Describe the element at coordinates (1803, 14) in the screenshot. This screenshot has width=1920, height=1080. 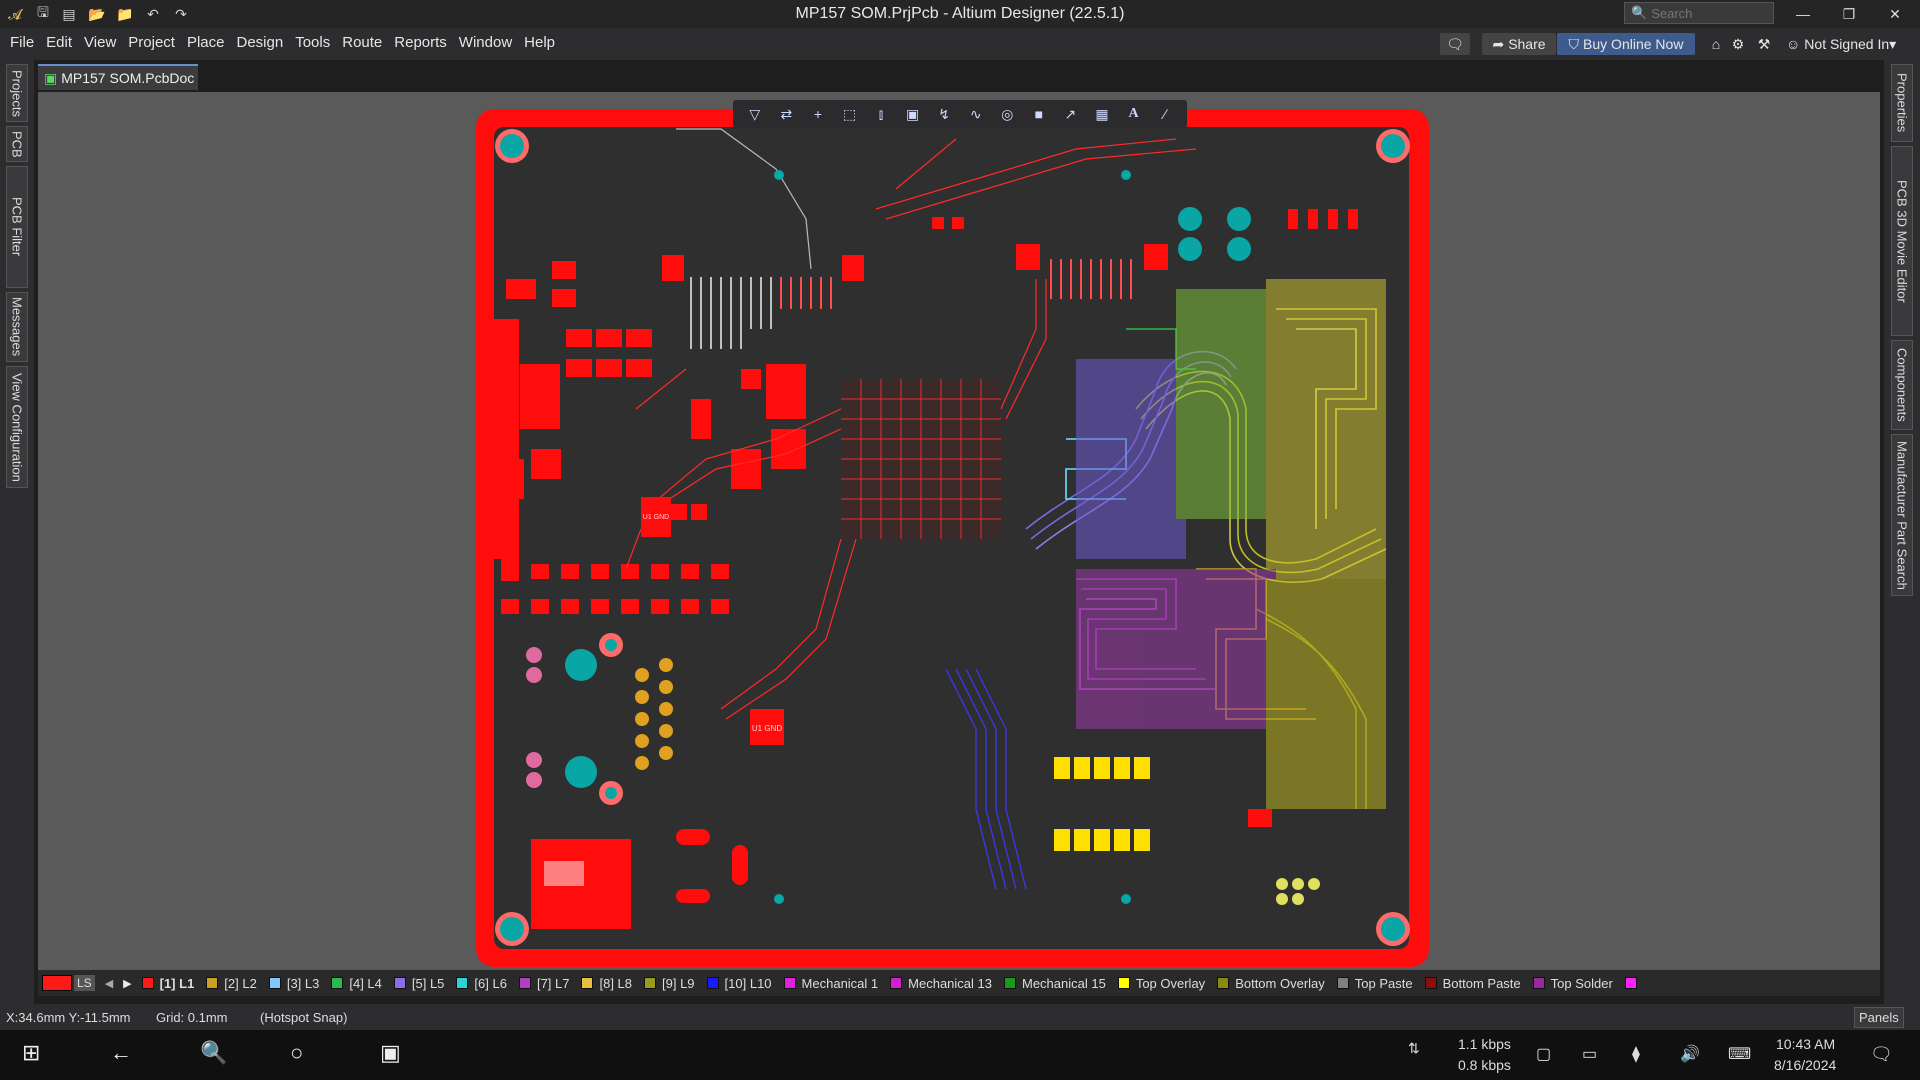
I see `minimize-button: —` at that location.